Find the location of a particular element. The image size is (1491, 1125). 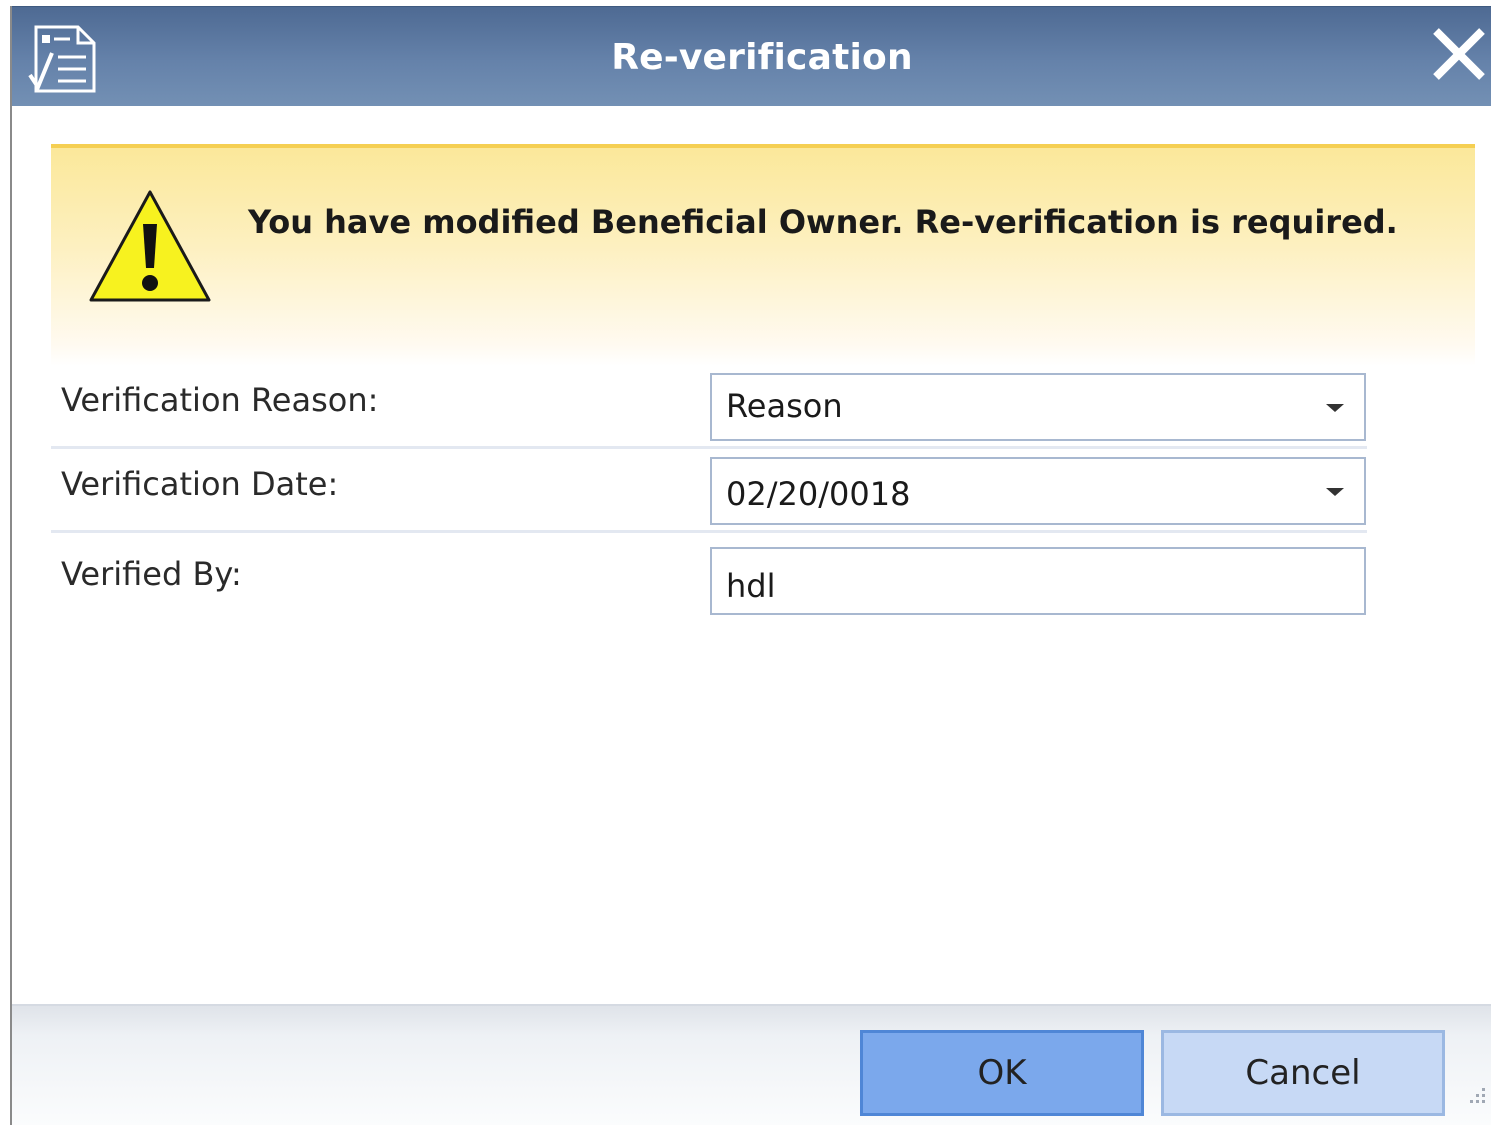

verification-reason-dropdown: Reason is located at coordinates (1038, 407).